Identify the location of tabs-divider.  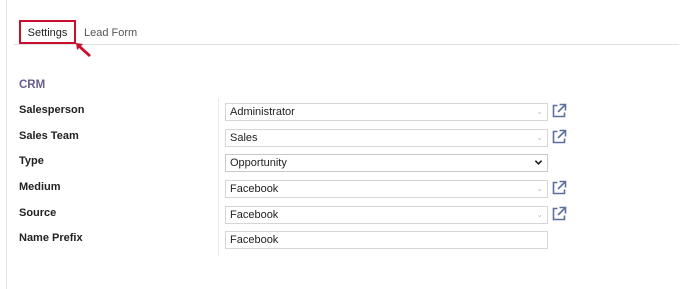
(346, 44).